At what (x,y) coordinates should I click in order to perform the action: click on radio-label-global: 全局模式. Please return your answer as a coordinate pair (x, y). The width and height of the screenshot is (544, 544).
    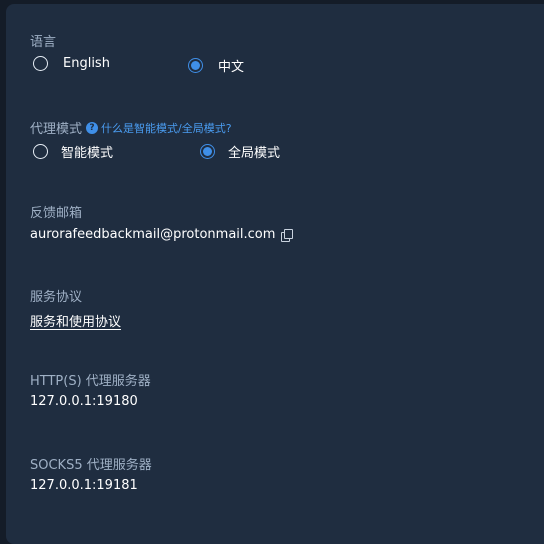
    Looking at the image, I should click on (254, 153).